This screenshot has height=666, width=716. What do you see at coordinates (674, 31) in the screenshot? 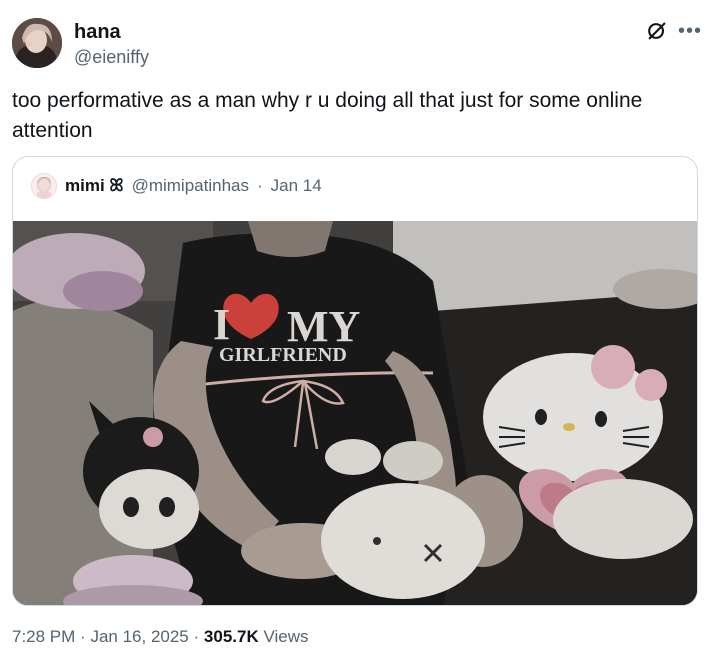
I see `tweet-top-actions: •••` at bounding box center [674, 31].